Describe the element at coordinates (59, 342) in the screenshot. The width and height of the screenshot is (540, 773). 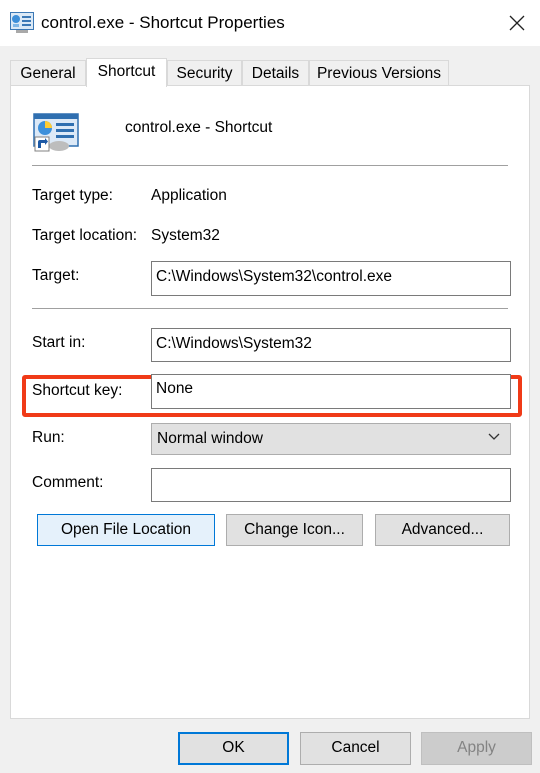
I see `start-in-label: Start in:` at that location.